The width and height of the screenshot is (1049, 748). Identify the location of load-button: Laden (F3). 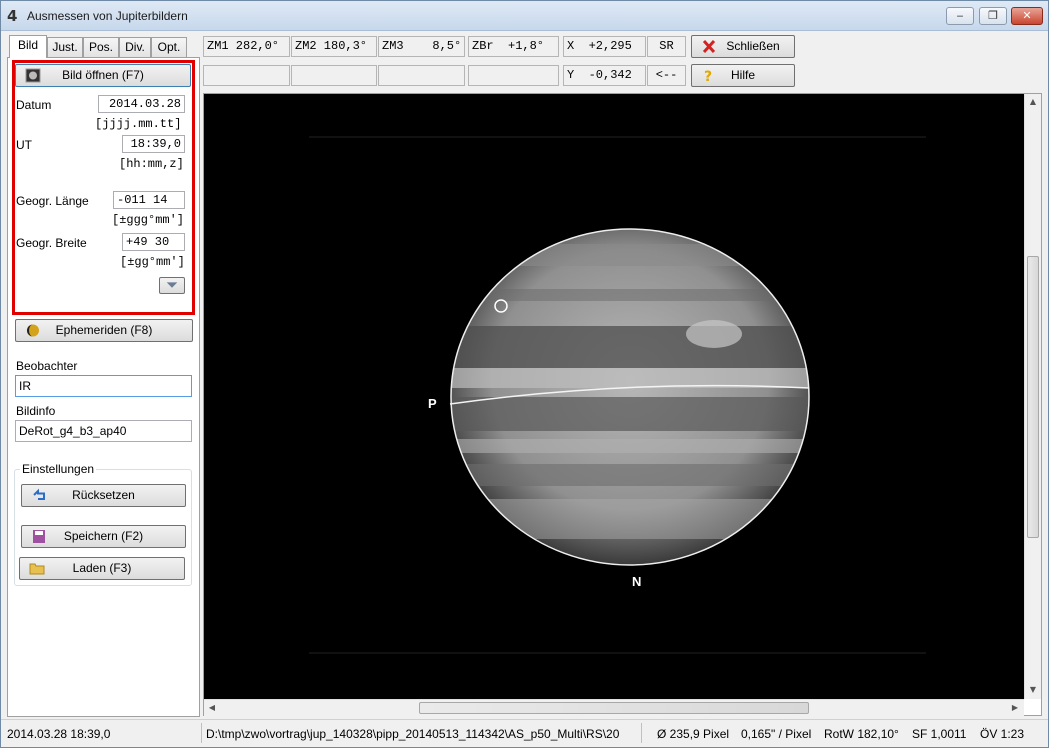
(102, 568).